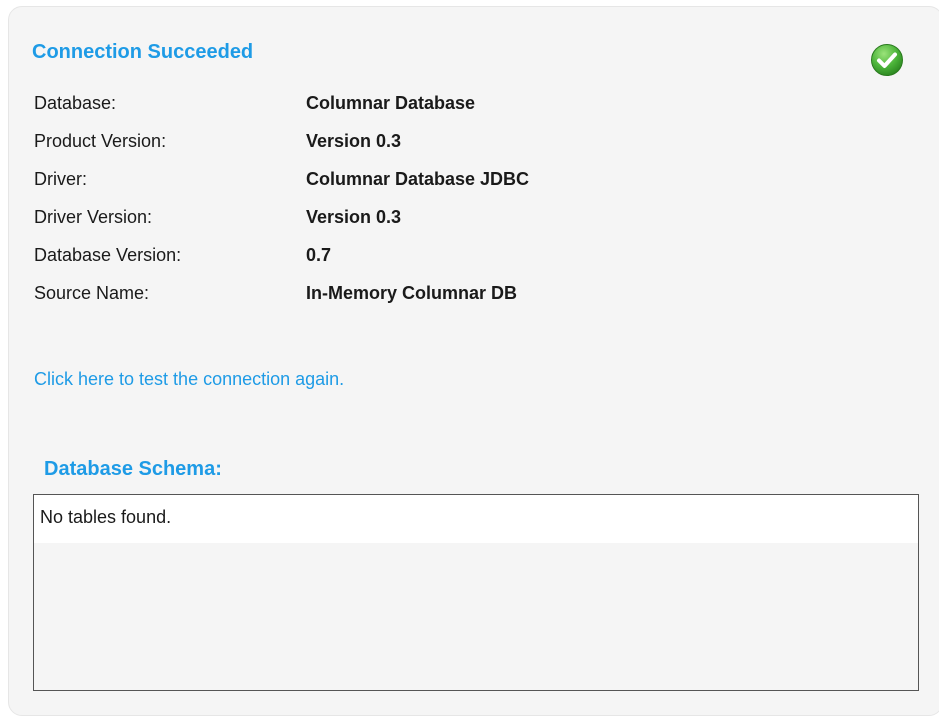  What do you see at coordinates (143, 52) in the screenshot?
I see `connection-status-title: Connection Succeeded` at bounding box center [143, 52].